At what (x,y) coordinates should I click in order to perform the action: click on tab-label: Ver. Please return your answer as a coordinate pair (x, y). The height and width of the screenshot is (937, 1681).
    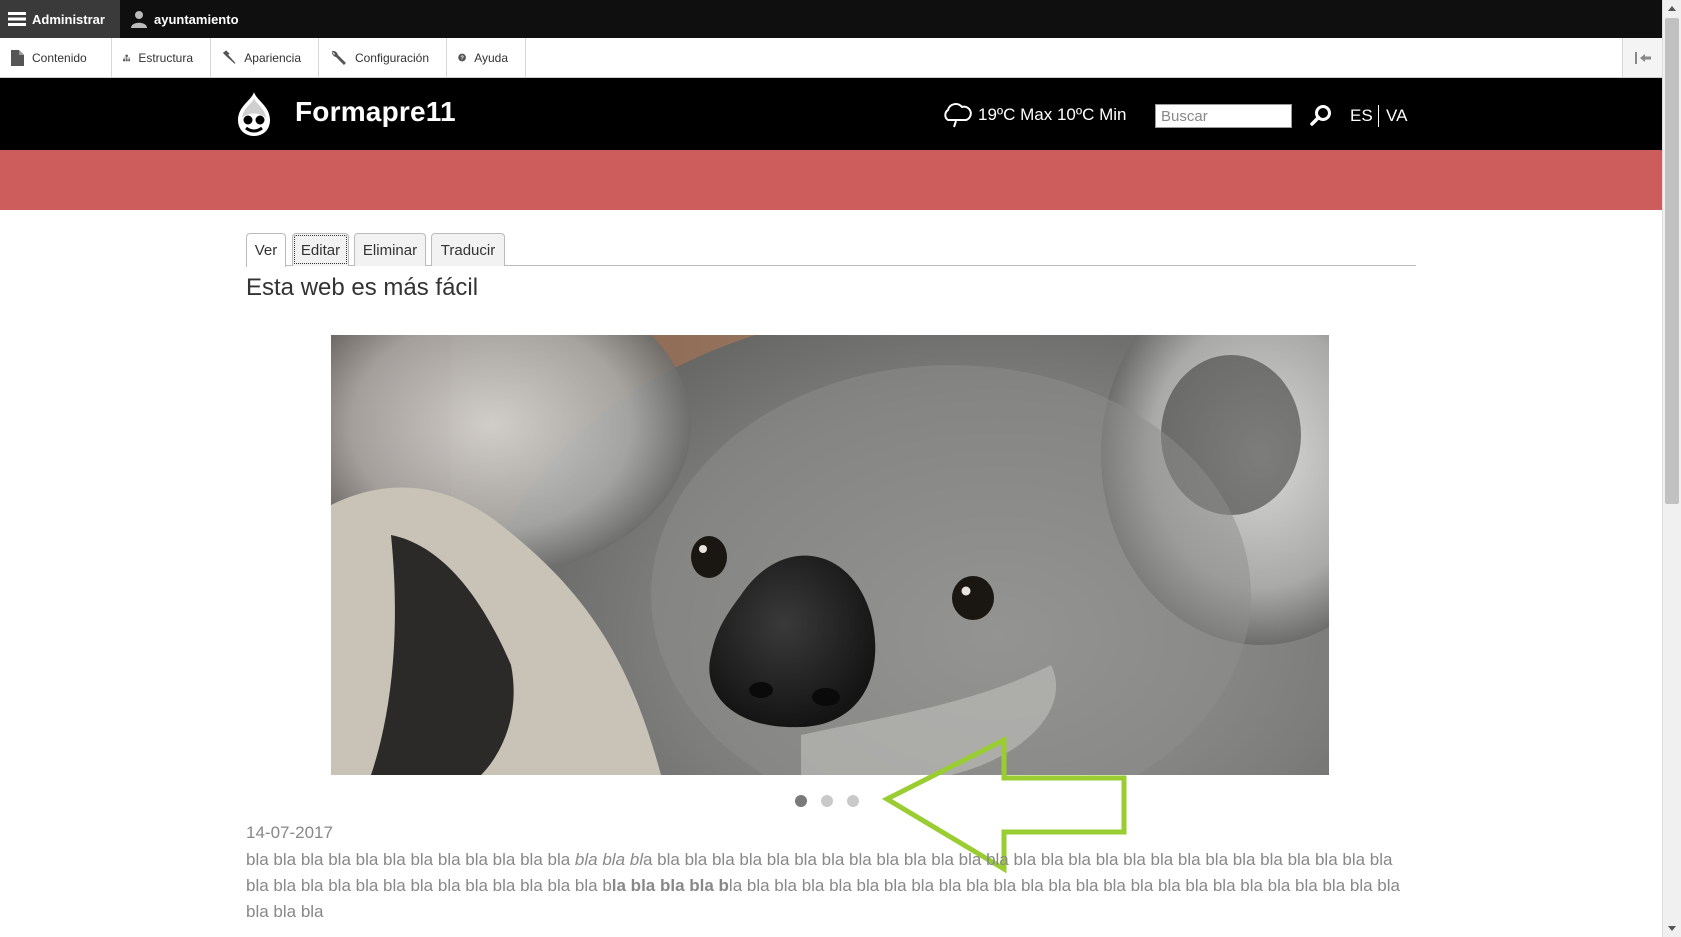
    Looking at the image, I should click on (266, 250).